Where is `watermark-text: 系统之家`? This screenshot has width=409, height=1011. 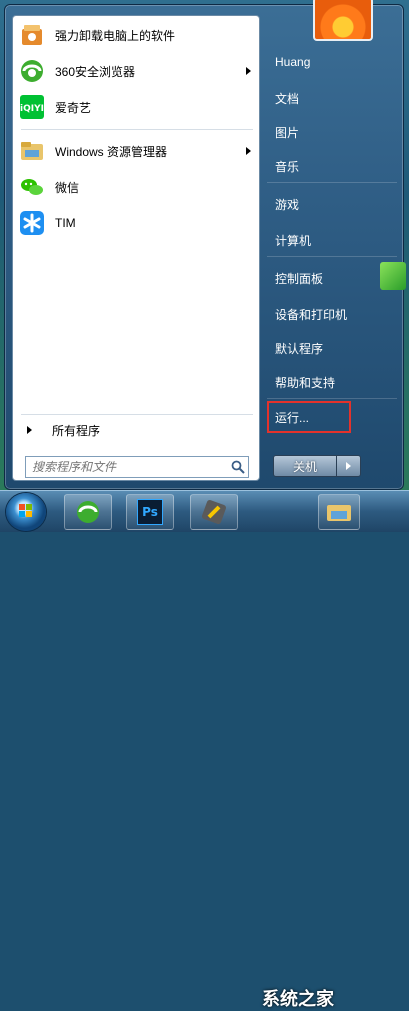 watermark-text: 系统之家 is located at coordinates (298, 999).